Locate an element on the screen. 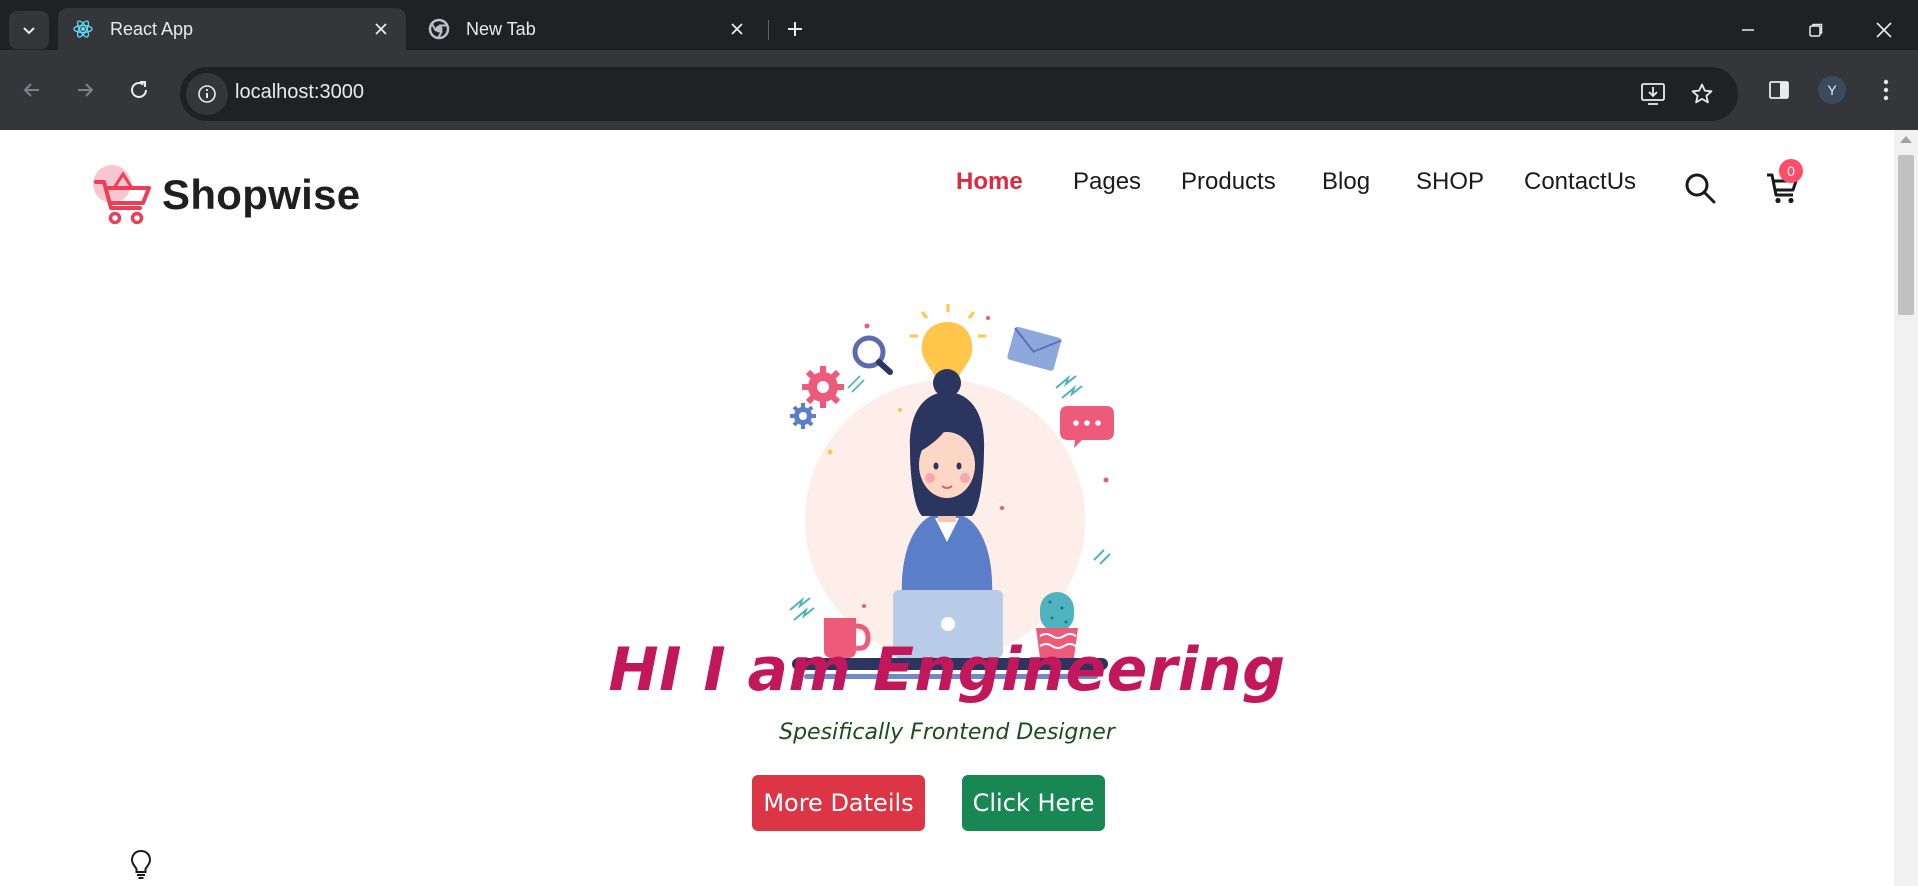 The width and height of the screenshot is (1918, 886). tab-separator is located at coordinates (768, 30).